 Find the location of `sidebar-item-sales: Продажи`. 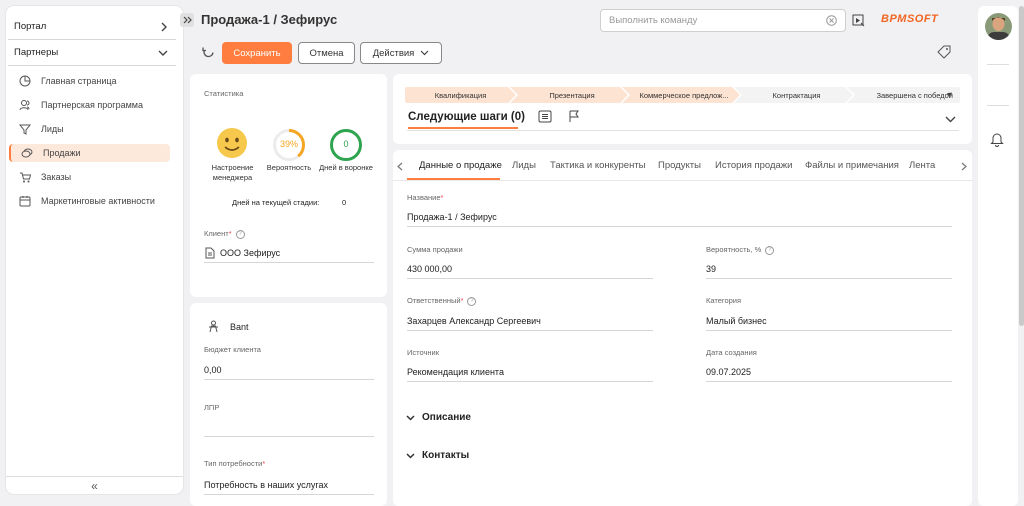

sidebar-item-sales: Продажи is located at coordinates (89, 153).